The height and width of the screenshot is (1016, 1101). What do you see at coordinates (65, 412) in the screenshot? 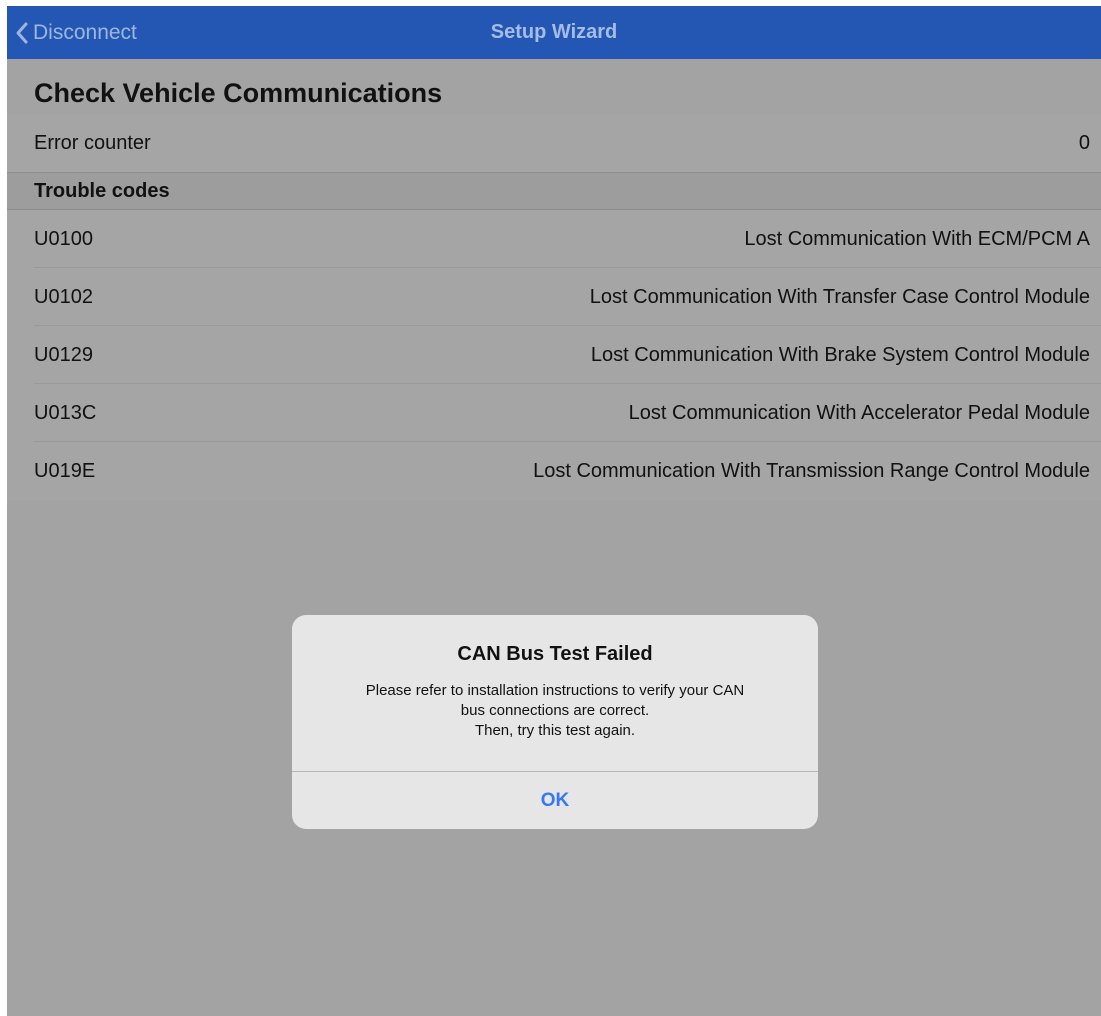
I see `trouble-code: U013C` at bounding box center [65, 412].